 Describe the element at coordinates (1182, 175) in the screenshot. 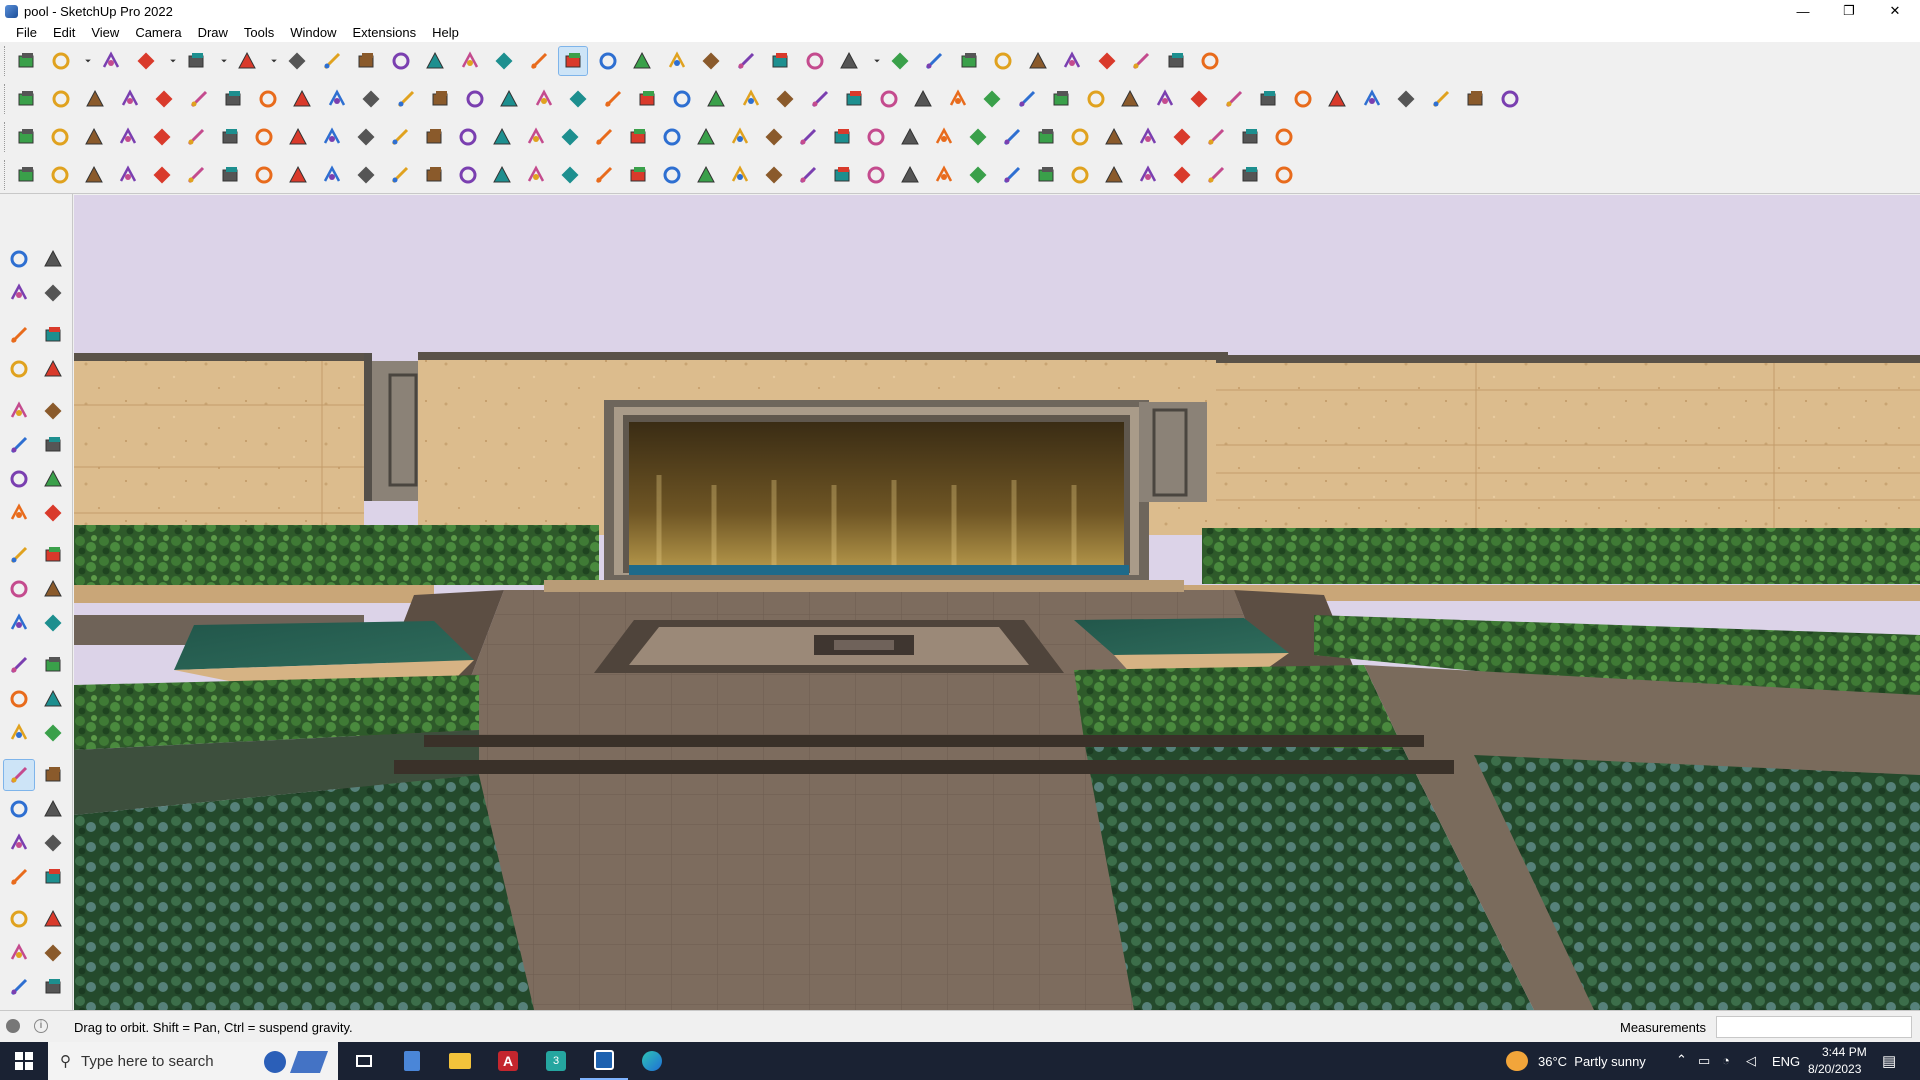

I see `gear-mesh-icon` at that location.